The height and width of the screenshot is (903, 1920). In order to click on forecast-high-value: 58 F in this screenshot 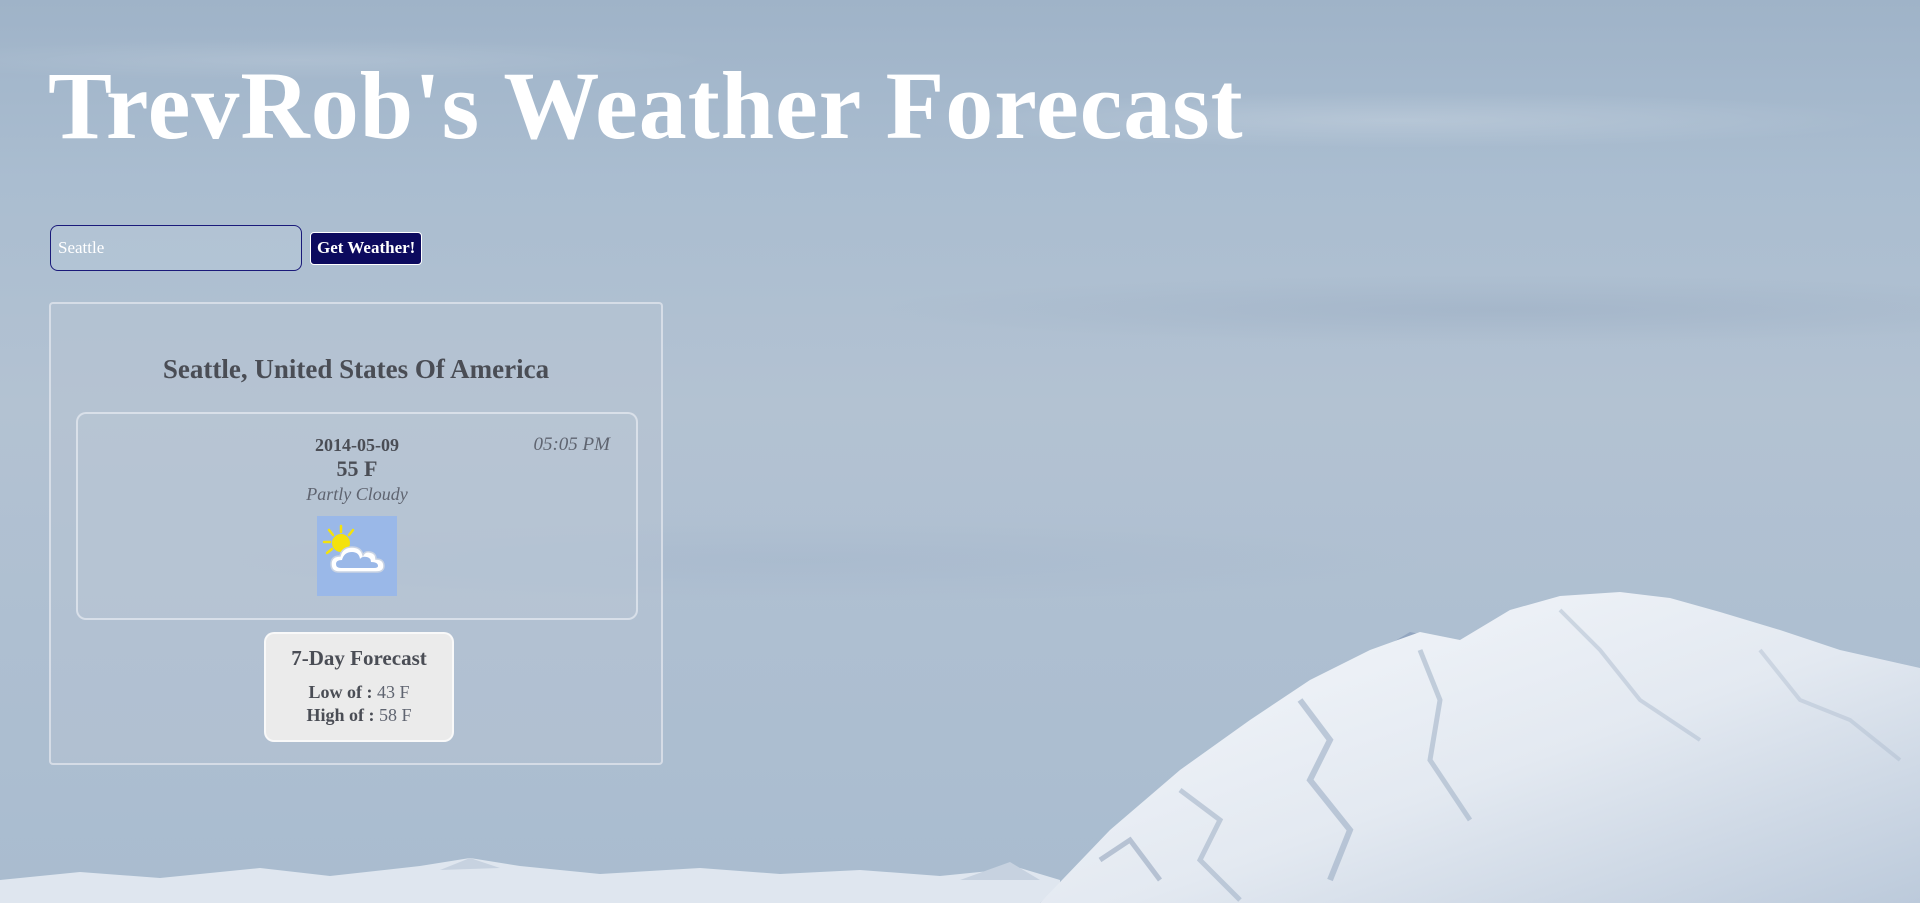, I will do `click(395, 715)`.